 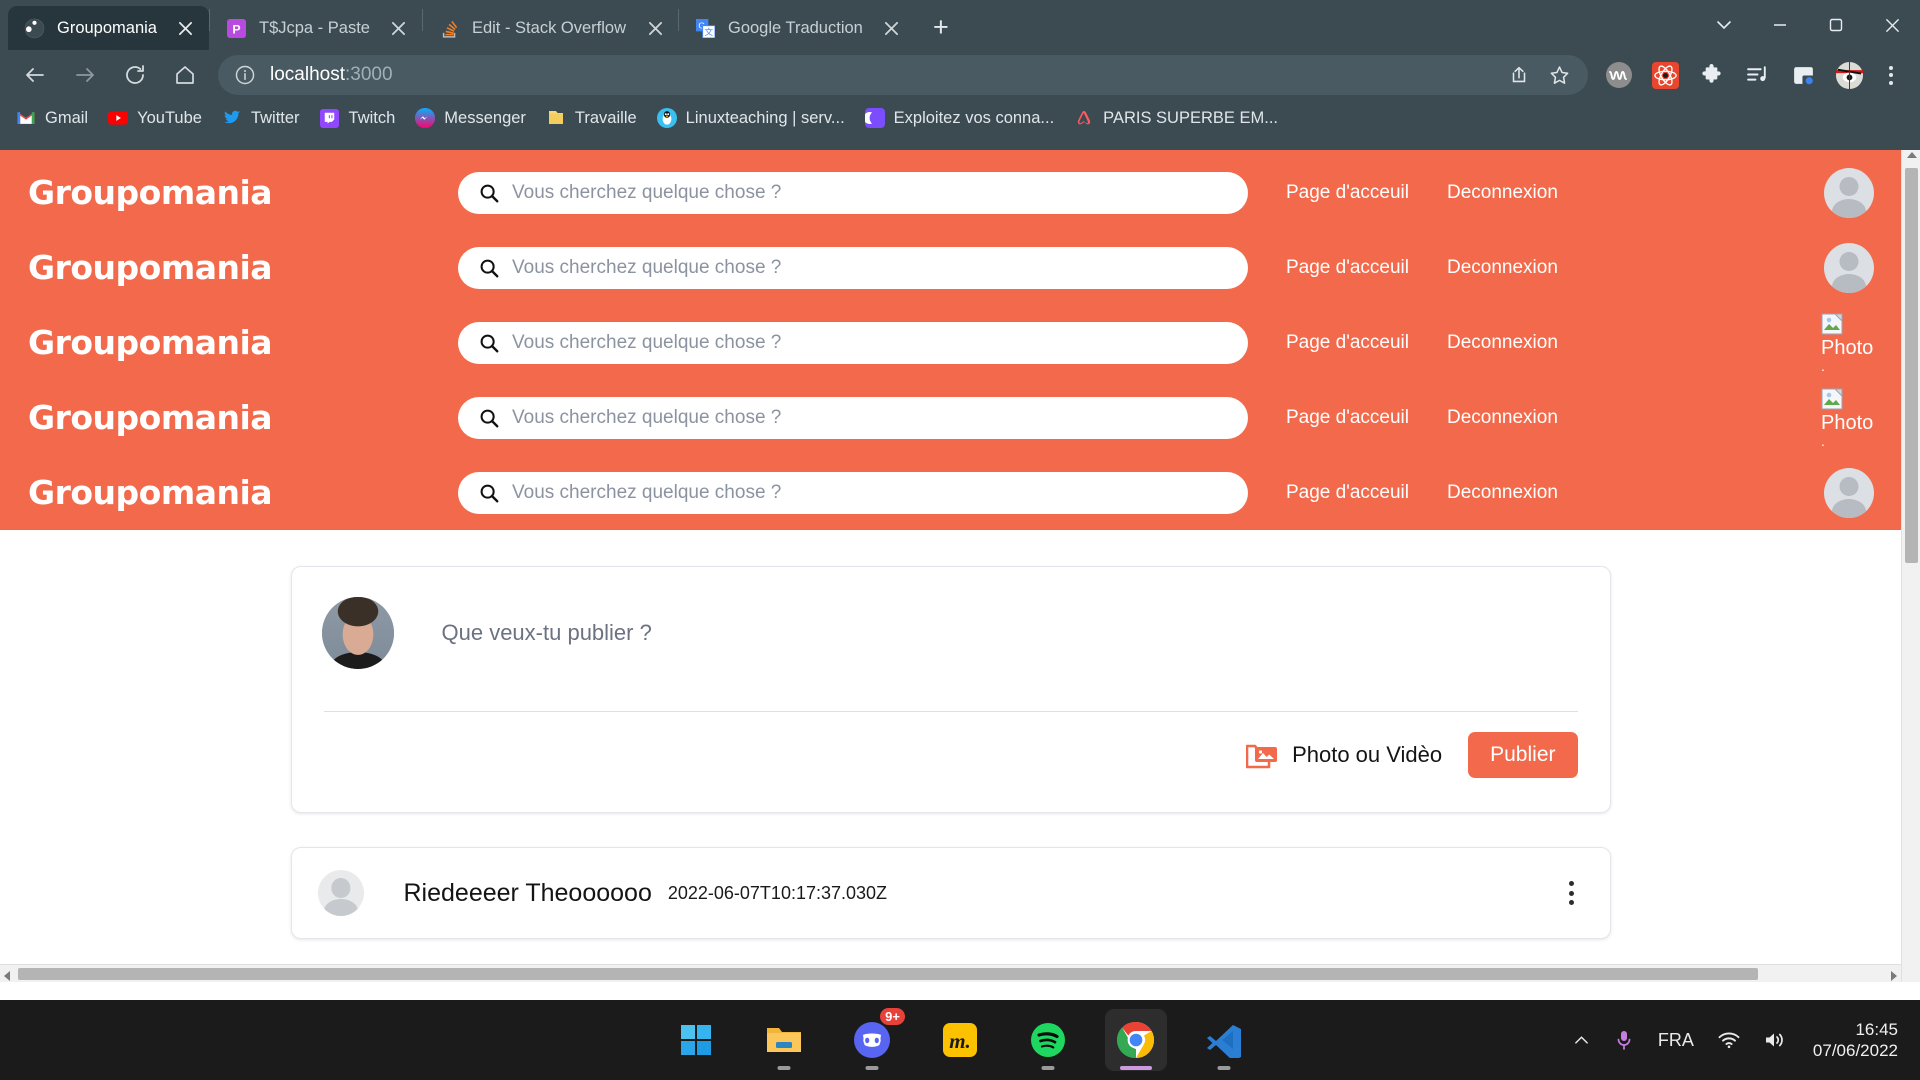 I want to click on taskbar-clock: 16:45 07/06/2022, so click(x=1852, y=1040).